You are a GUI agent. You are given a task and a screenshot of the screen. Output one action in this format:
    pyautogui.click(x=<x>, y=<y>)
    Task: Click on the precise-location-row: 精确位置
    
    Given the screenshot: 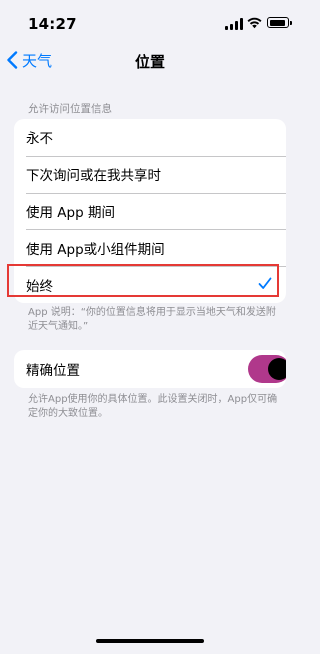 What is the action you would take?
    pyautogui.click(x=150, y=369)
    